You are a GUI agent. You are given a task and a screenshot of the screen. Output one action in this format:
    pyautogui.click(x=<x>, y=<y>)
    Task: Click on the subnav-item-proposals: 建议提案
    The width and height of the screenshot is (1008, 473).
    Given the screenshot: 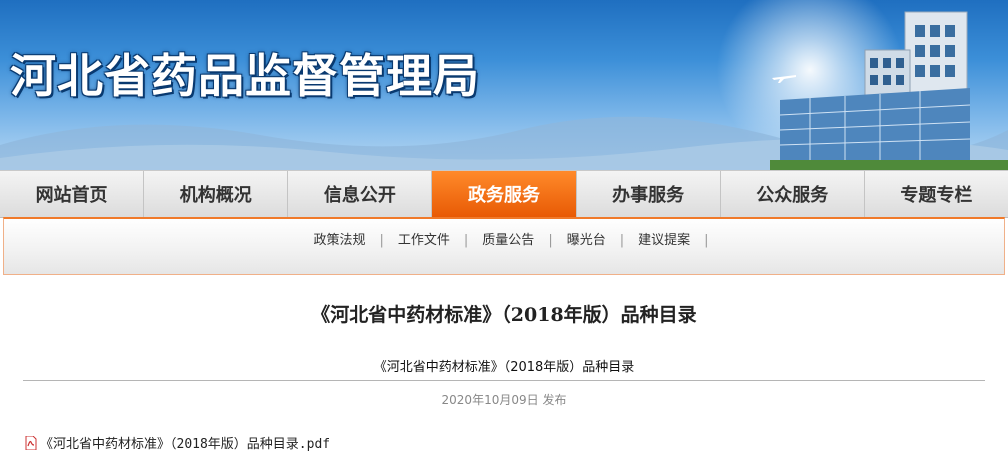 What is the action you would take?
    pyautogui.click(x=664, y=240)
    